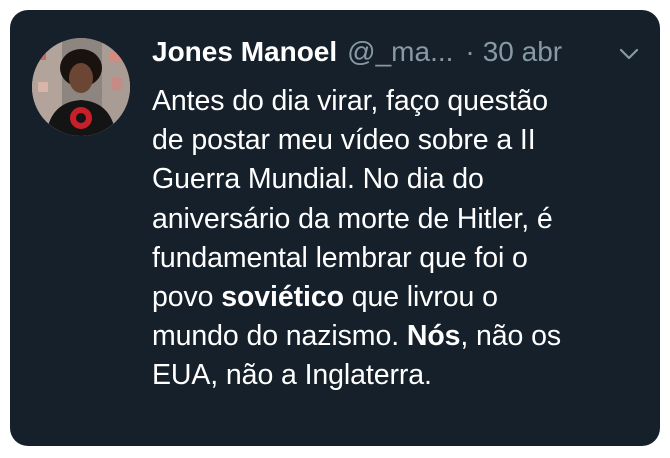 The image size is (670, 458). Describe the element at coordinates (522, 52) in the screenshot. I see `tweet-date: 30 abr` at that location.